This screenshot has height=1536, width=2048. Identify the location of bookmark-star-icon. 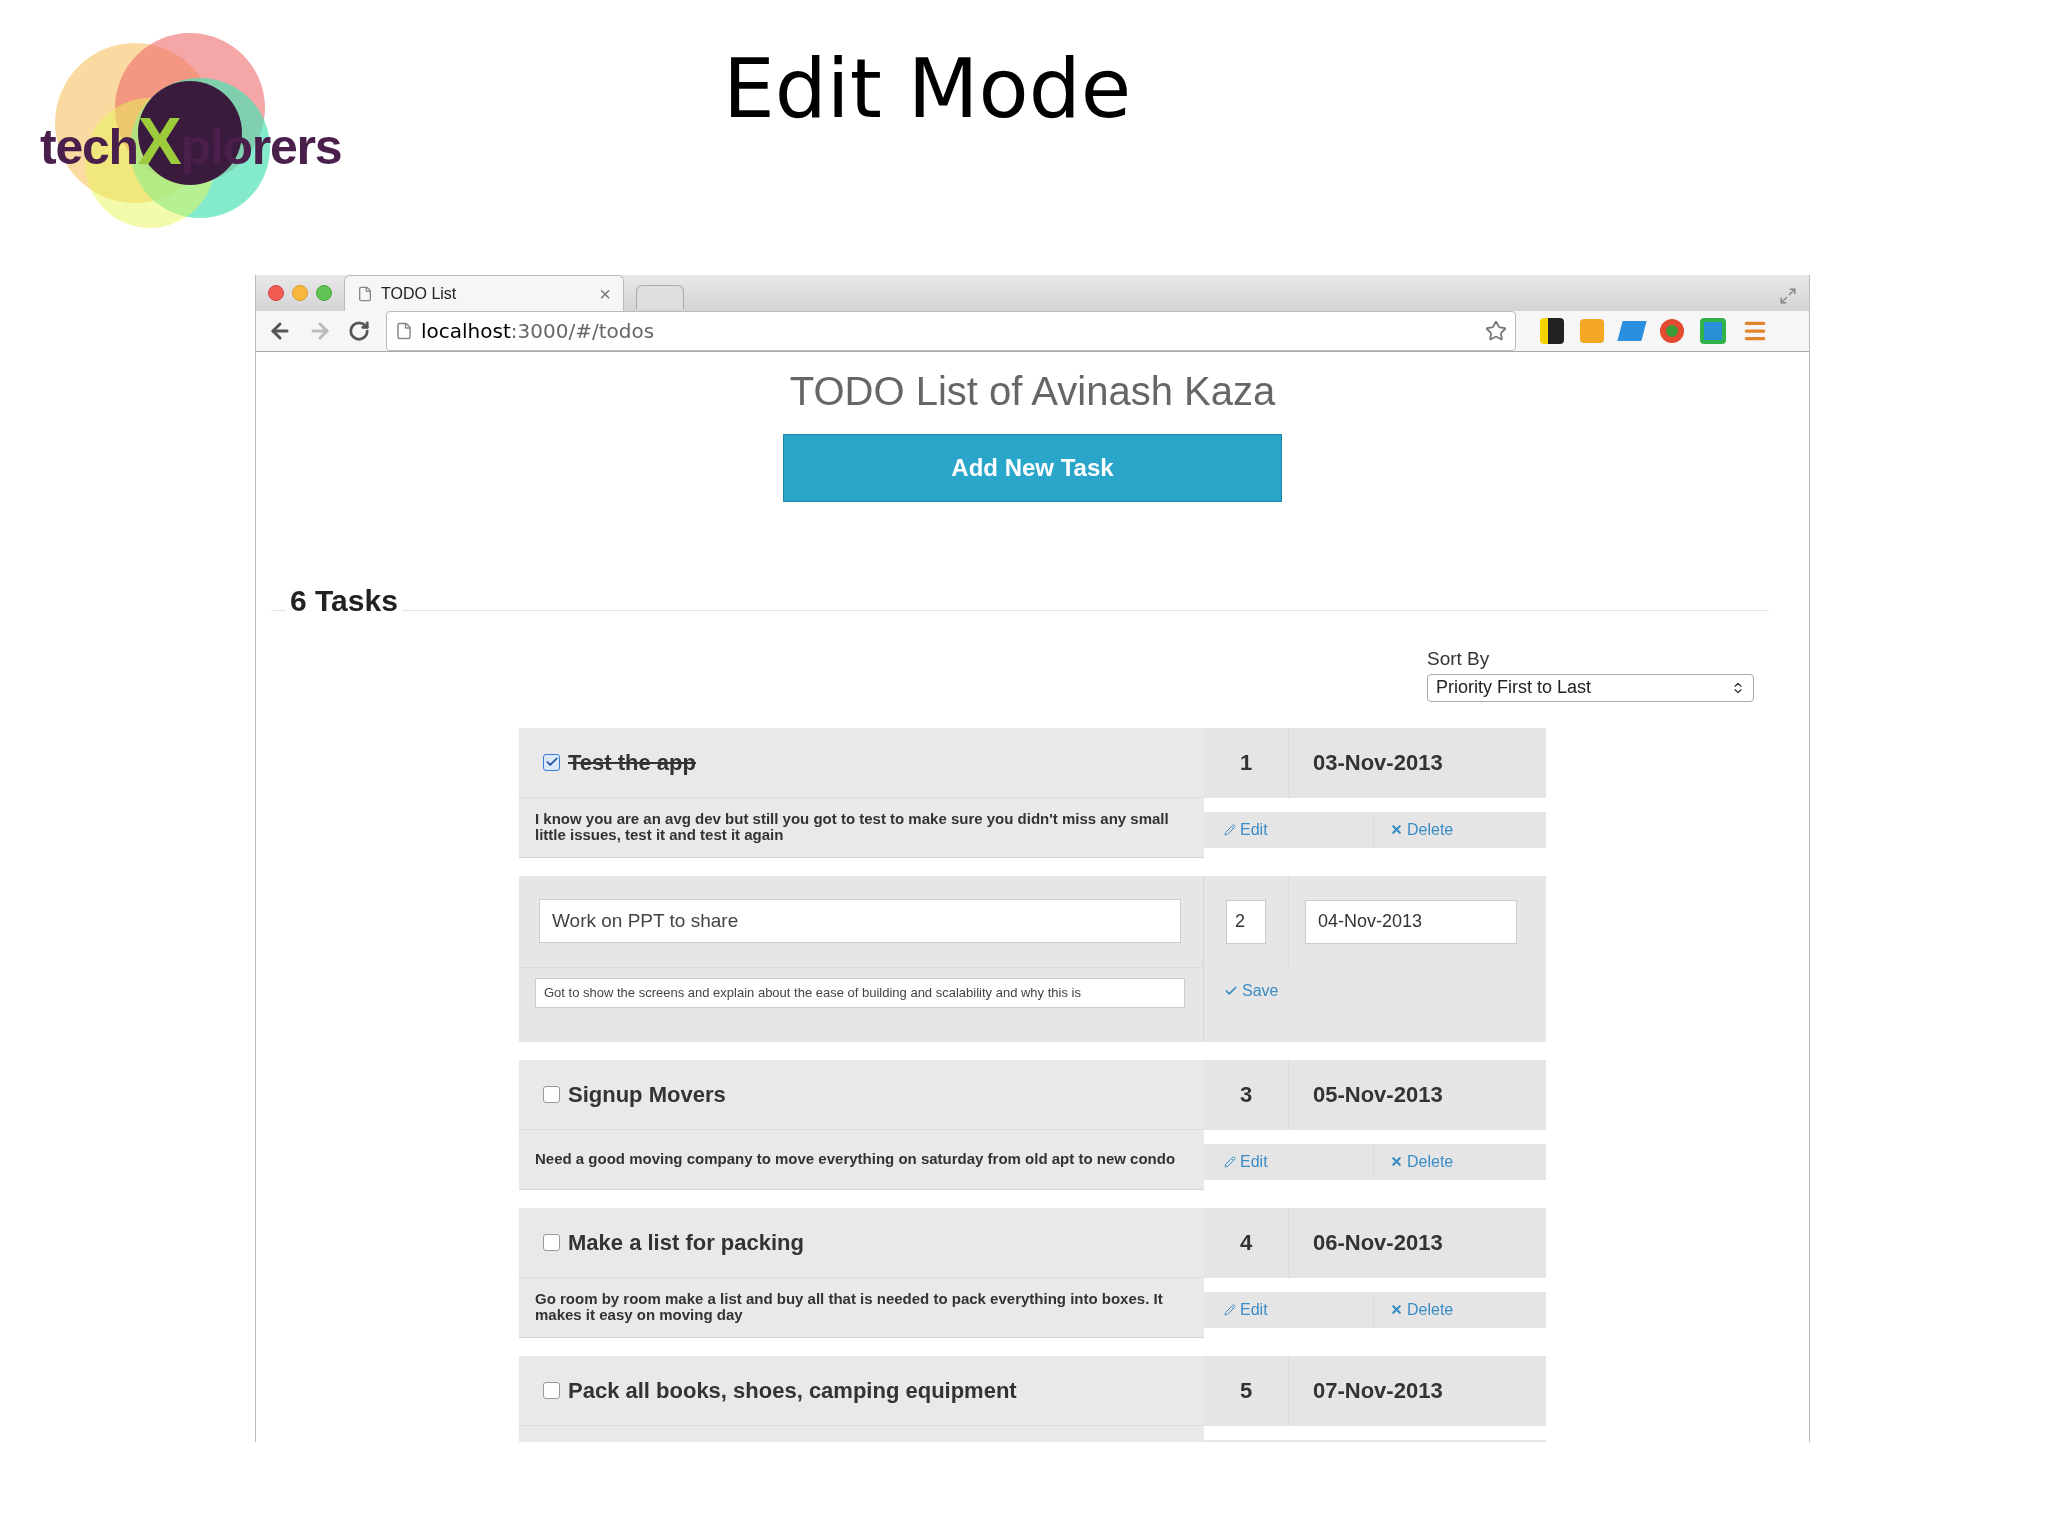
(1496, 331).